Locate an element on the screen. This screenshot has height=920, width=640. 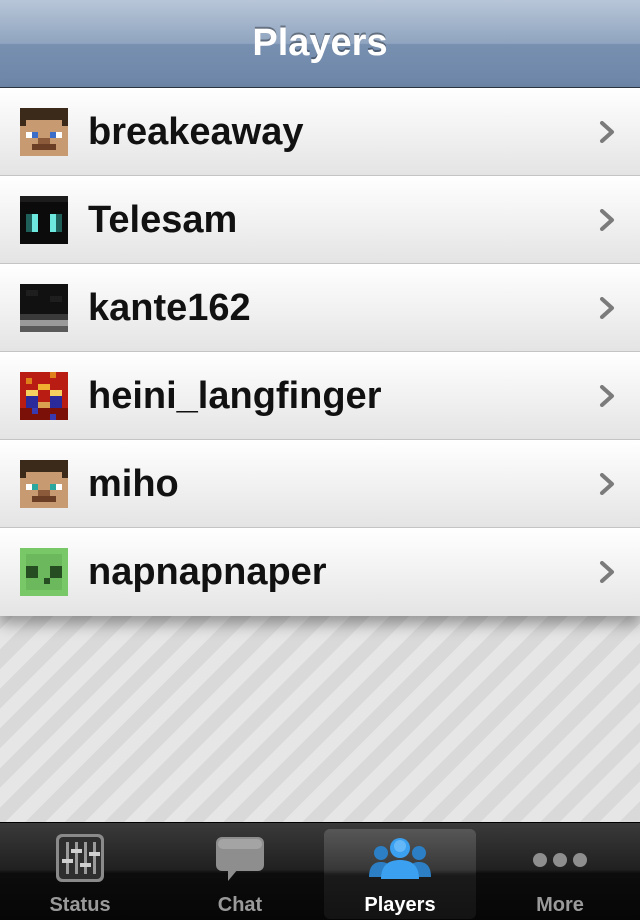
player-row-heini-langfinger: heini_langfinger is located at coordinates (320, 396).